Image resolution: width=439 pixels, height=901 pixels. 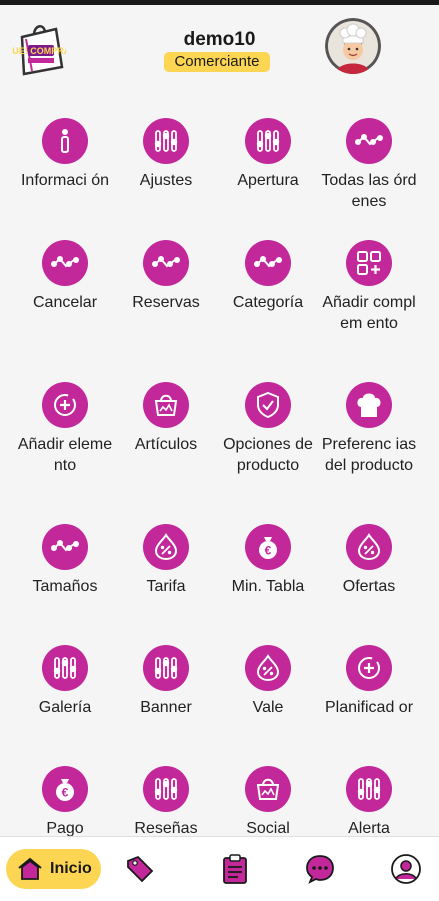 I want to click on chef-hat-icon, so click(x=369, y=405).